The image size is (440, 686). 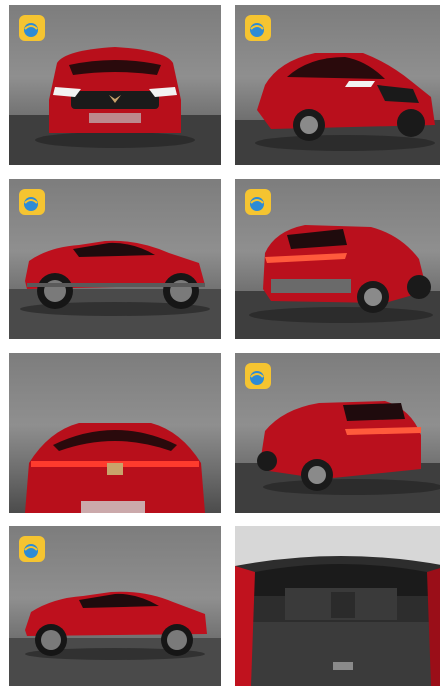 I want to click on car-rear-closeup-image, so click(x=115, y=468).